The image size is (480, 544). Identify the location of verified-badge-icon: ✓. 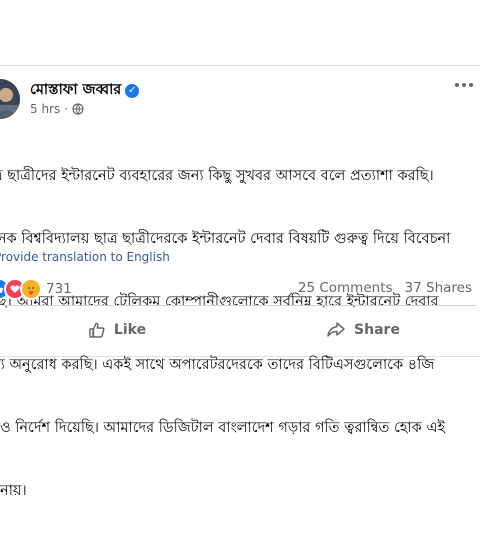
(132, 91).